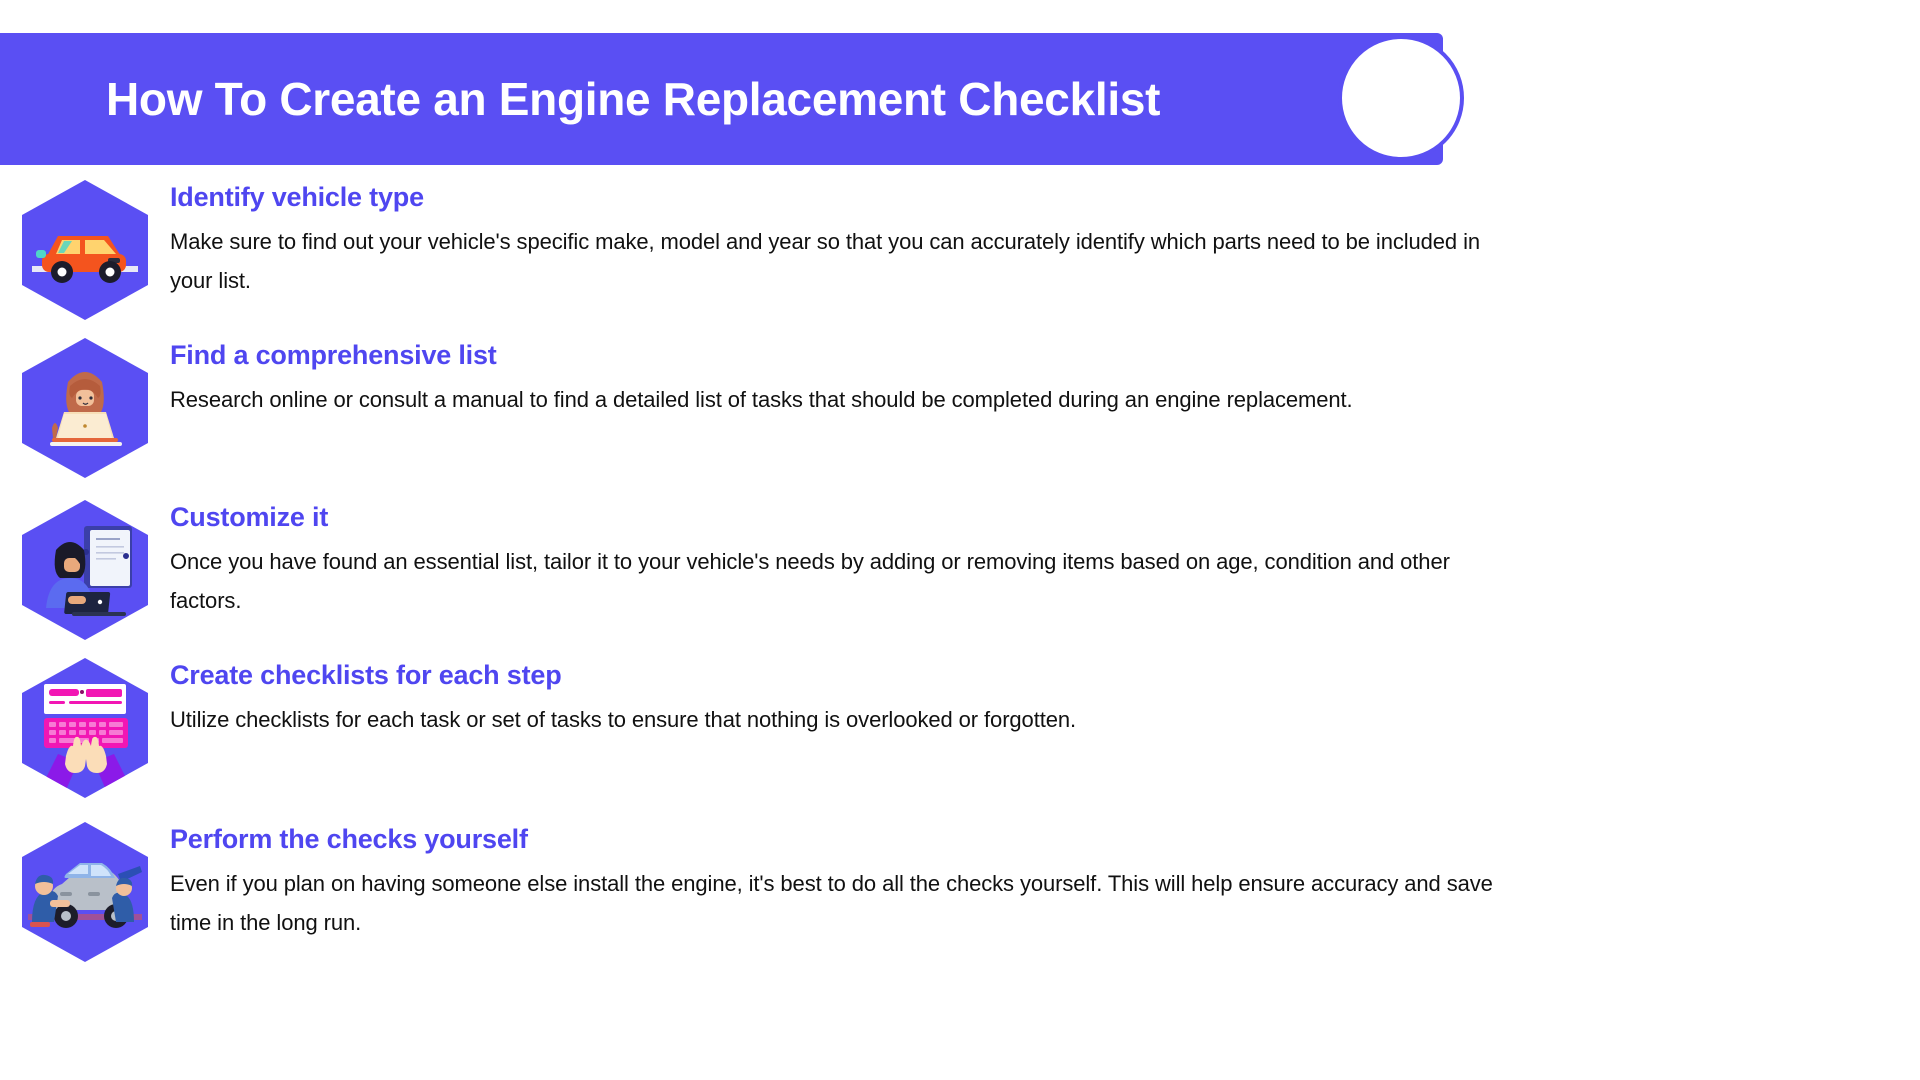 Image resolution: width=1920 pixels, height=1080 pixels. I want to click on step-title: Identify vehicle type, so click(297, 197).